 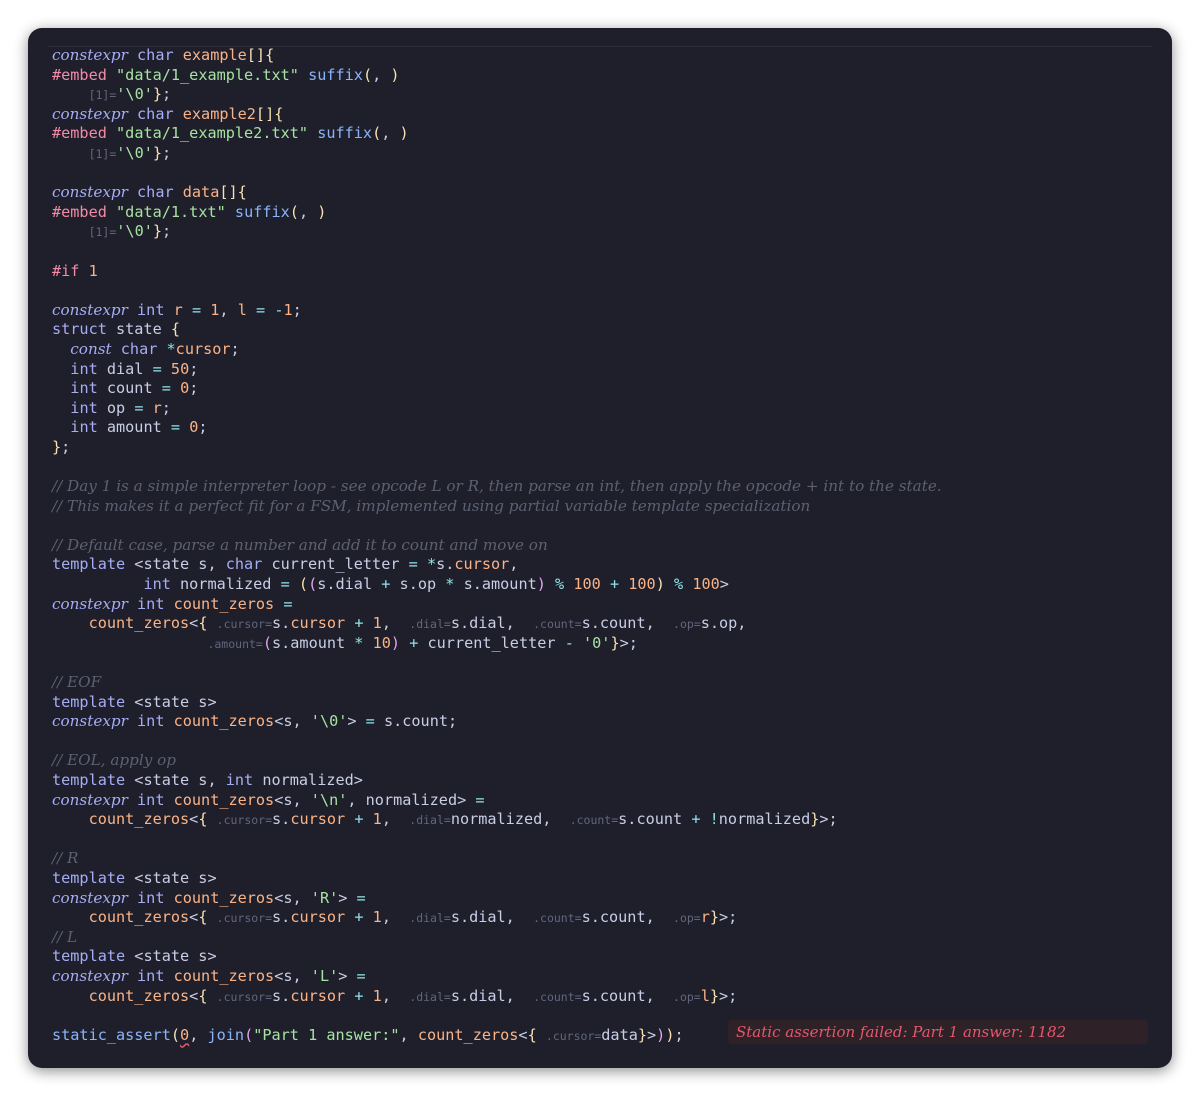 What do you see at coordinates (607, 76) in the screenshot?
I see `code-line: #embed "data/1_example.txt" suffix(, )` at bounding box center [607, 76].